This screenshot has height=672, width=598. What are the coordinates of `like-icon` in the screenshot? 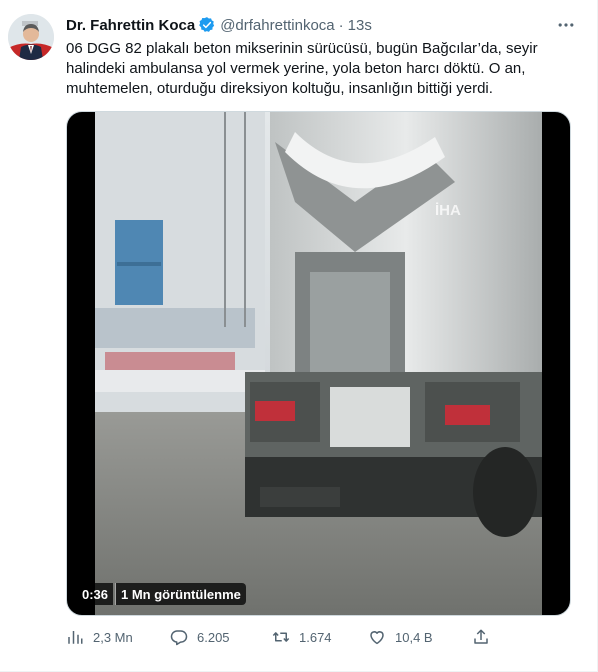 It's located at (377, 638).